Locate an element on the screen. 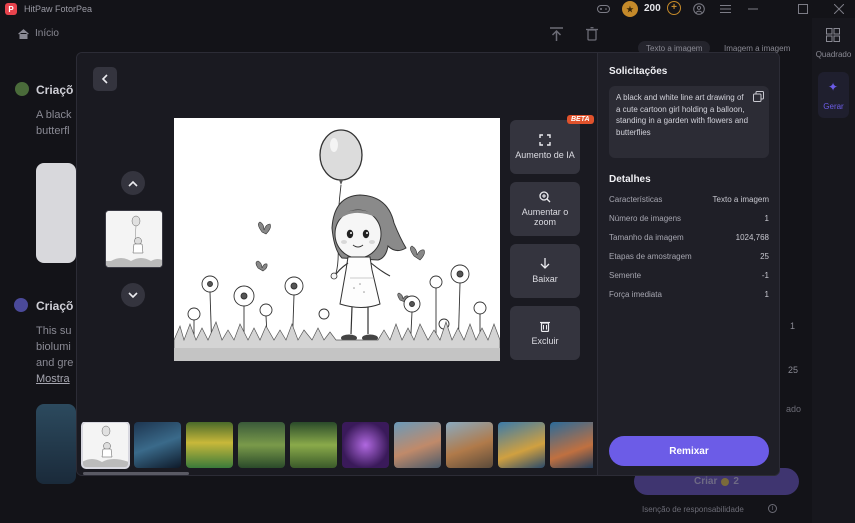 The height and width of the screenshot is (523, 855). app-title: HitPaw FotorPea is located at coordinates (58, 9).